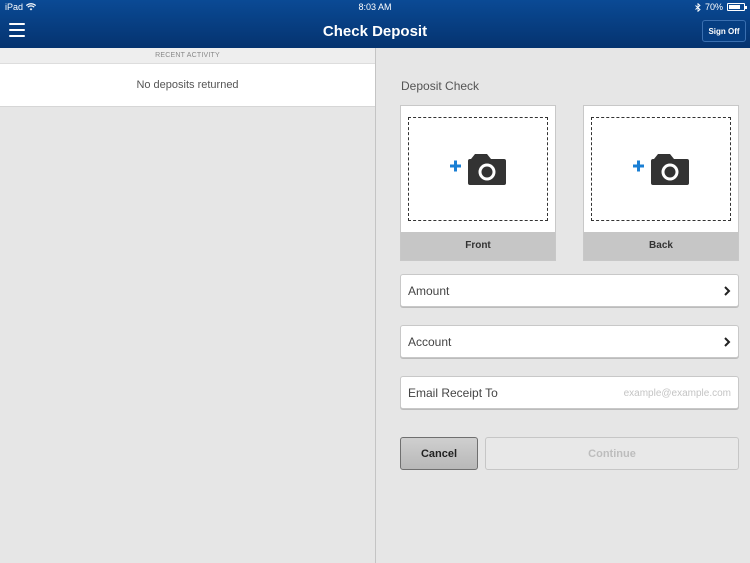 The image size is (750, 563). What do you see at coordinates (698, 7) in the screenshot?
I see `bluetooth-icon` at bounding box center [698, 7].